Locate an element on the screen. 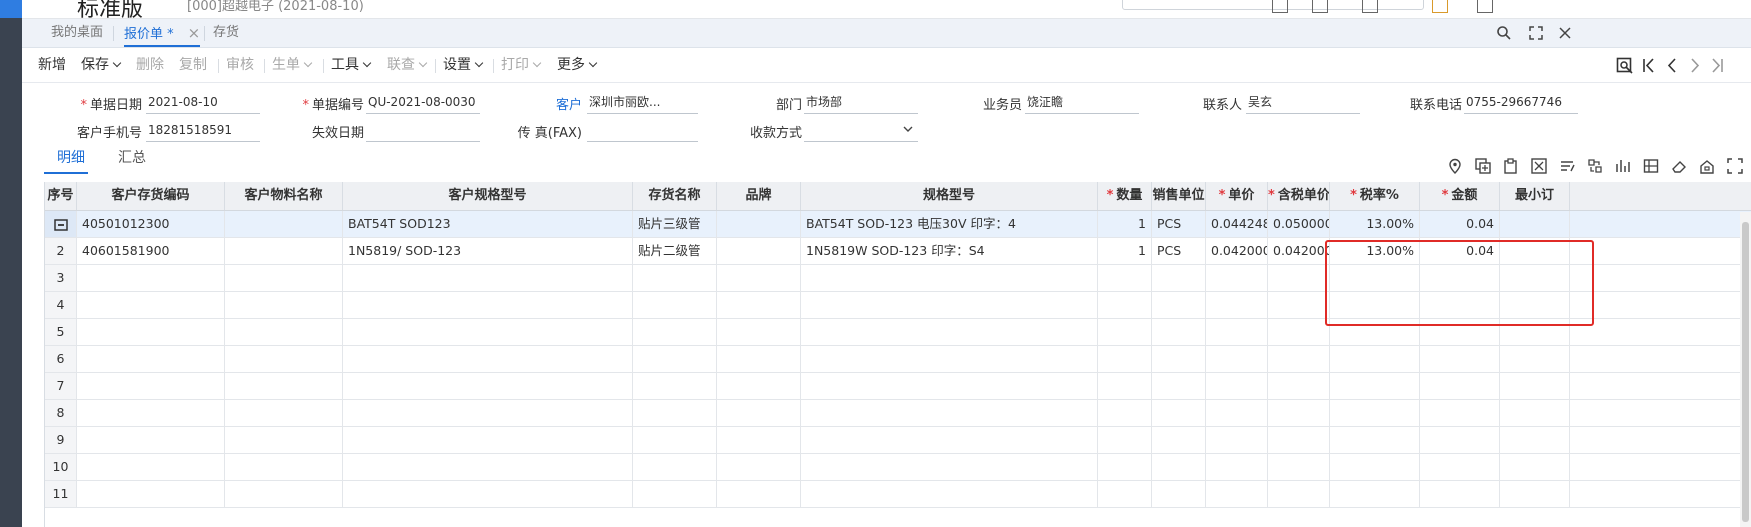 This screenshot has height=527, width=1751. col-tax-inclusive-price-cell: 0.042000 is located at coordinates (1299, 251).